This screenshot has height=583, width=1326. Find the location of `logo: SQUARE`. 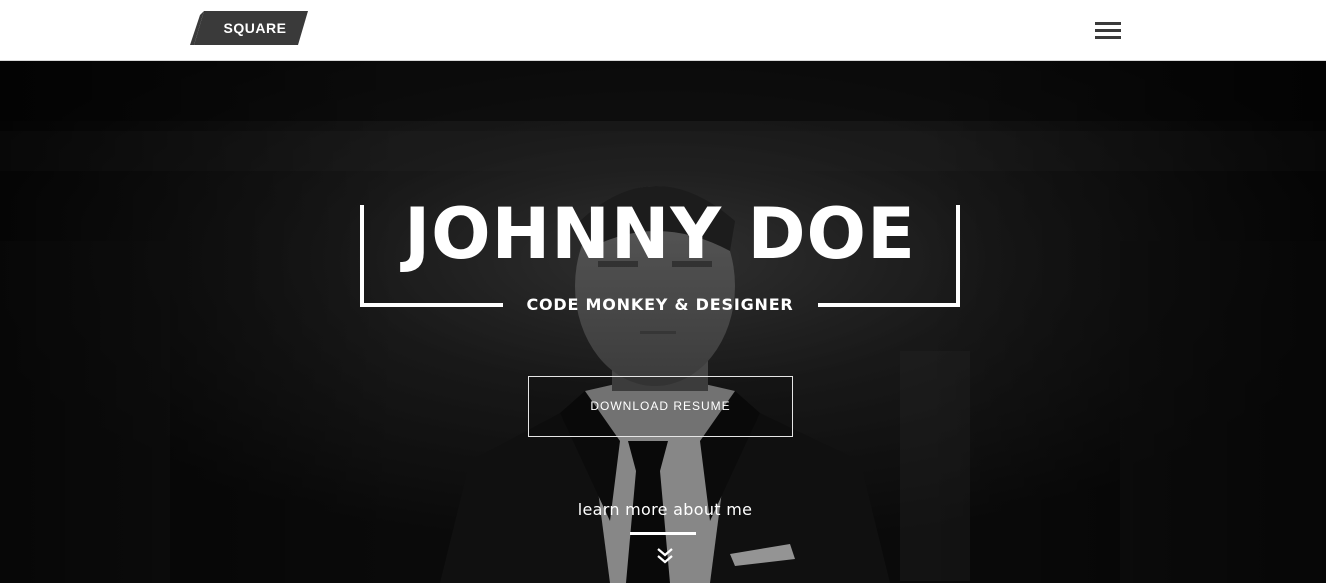

logo: SQUARE is located at coordinates (251, 29).